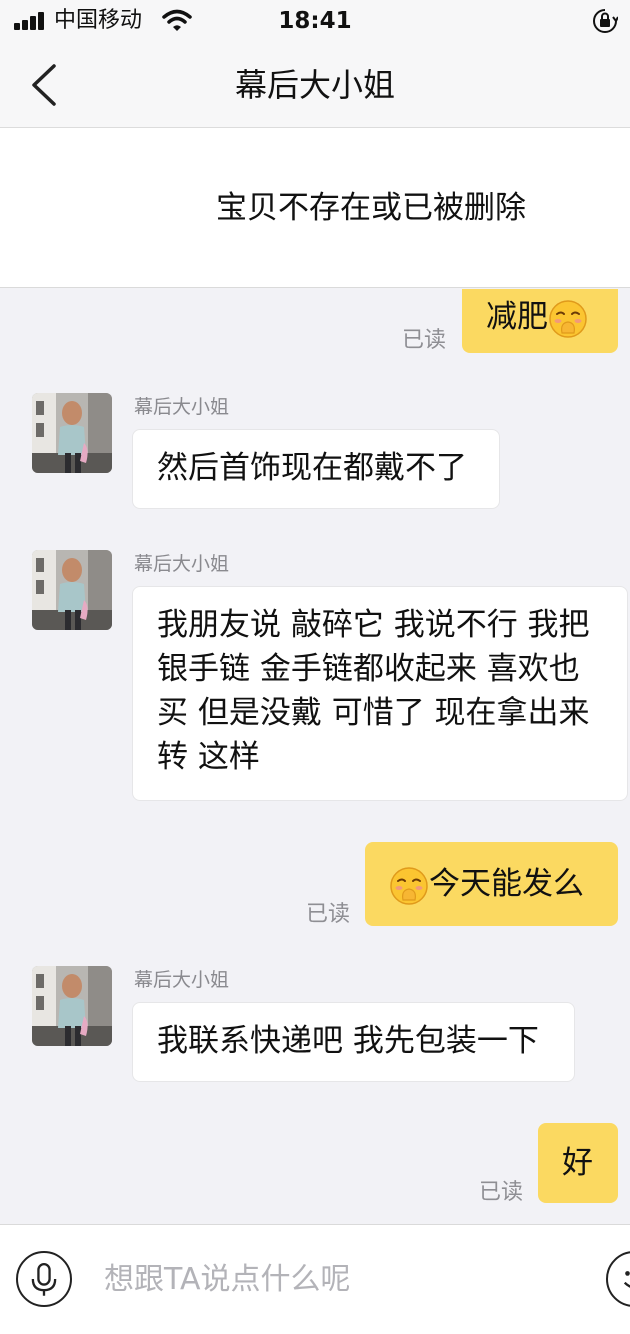 This screenshot has width=630, height=1334. Describe the element at coordinates (44, 1279) in the screenshot. I see `microphone-icon` at that location.